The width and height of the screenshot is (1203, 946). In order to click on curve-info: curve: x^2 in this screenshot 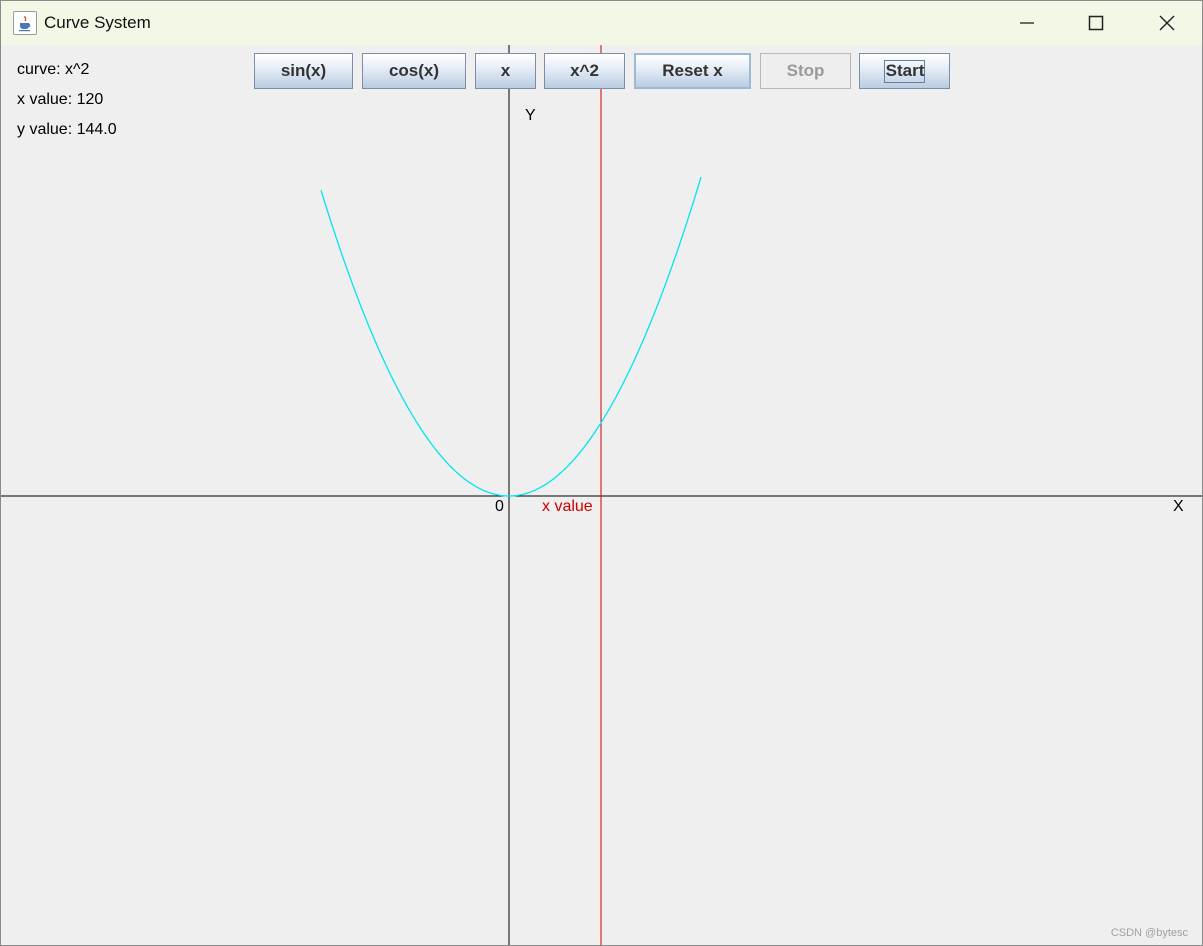, I will do `click(53, 69)`.